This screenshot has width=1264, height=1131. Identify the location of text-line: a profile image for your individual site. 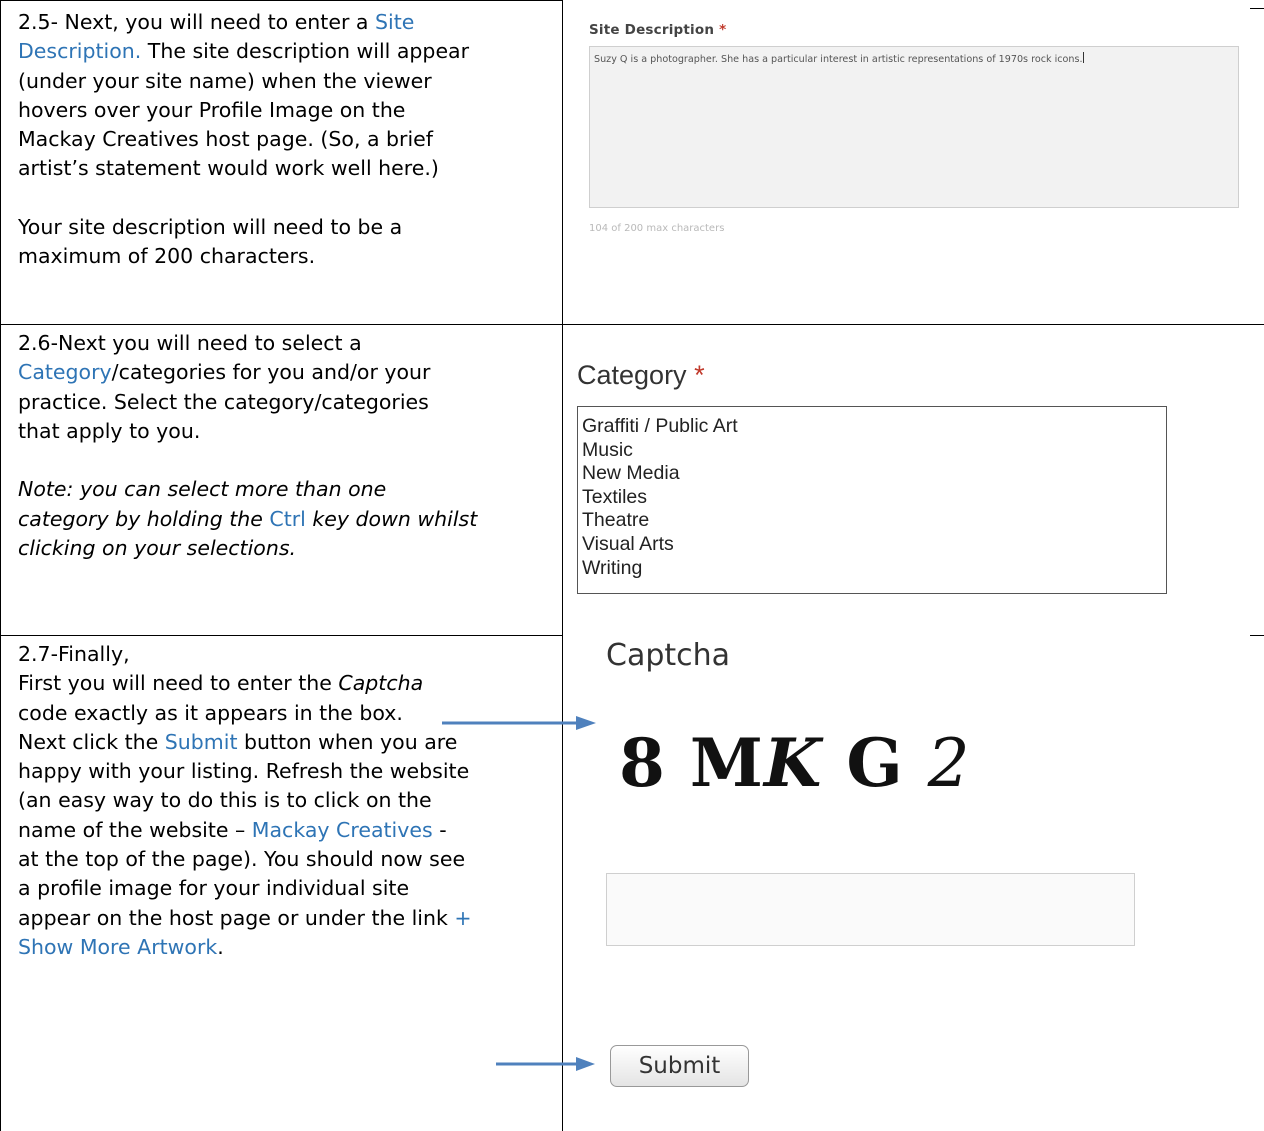
(214, 888).